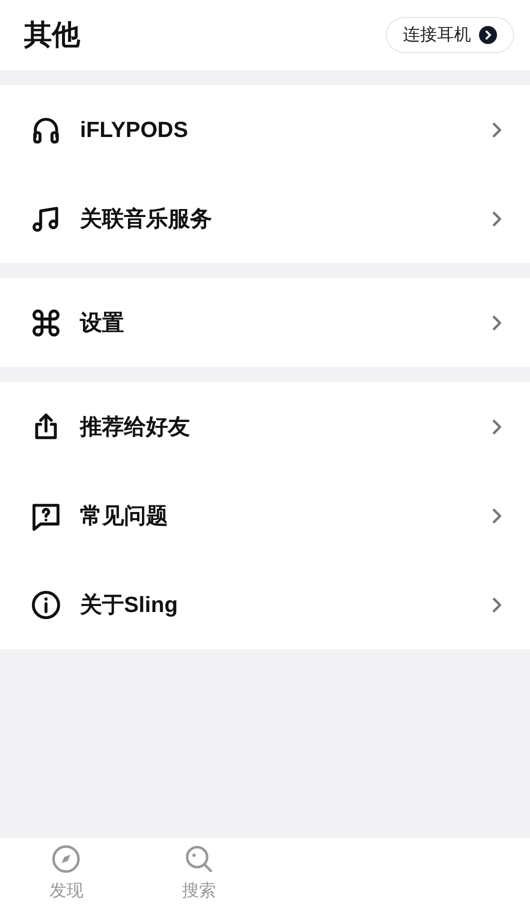 The height and width of the screenshot is (910, 530). Describe the element at coordinates (265, 515) in the screenshot. I see `menu-item: 常见问题` at that location.